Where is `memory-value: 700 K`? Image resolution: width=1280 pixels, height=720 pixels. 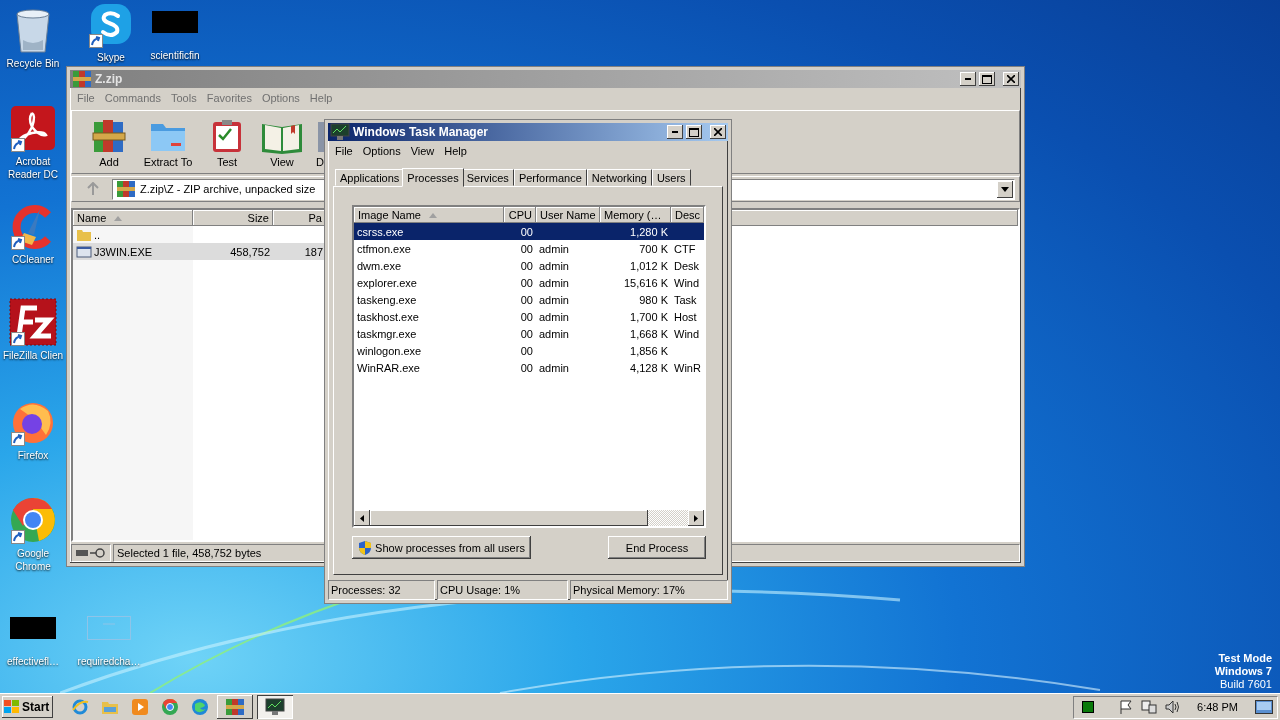 memory-value: 700 K is located at coordinates (653, 248).